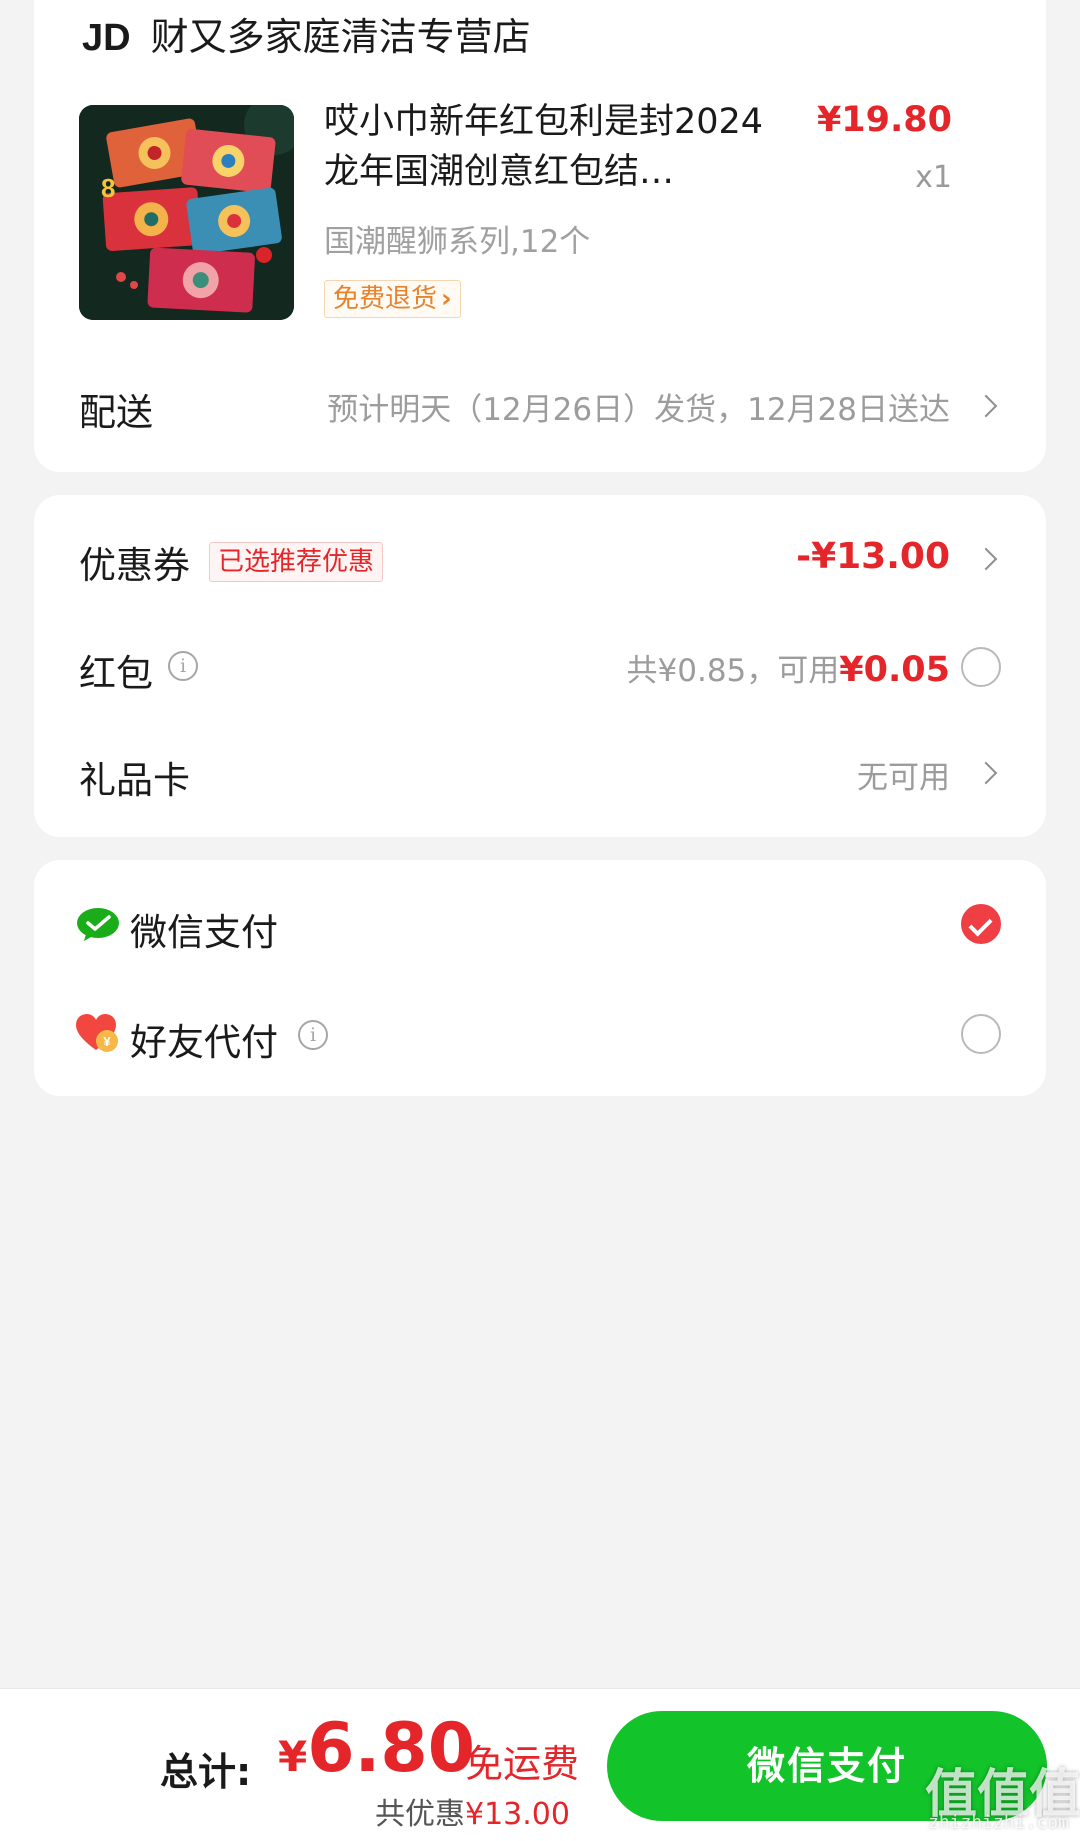 This screenshot has height=1841, width=1080. I want to click on svg-text: 8, so click(108, 188).